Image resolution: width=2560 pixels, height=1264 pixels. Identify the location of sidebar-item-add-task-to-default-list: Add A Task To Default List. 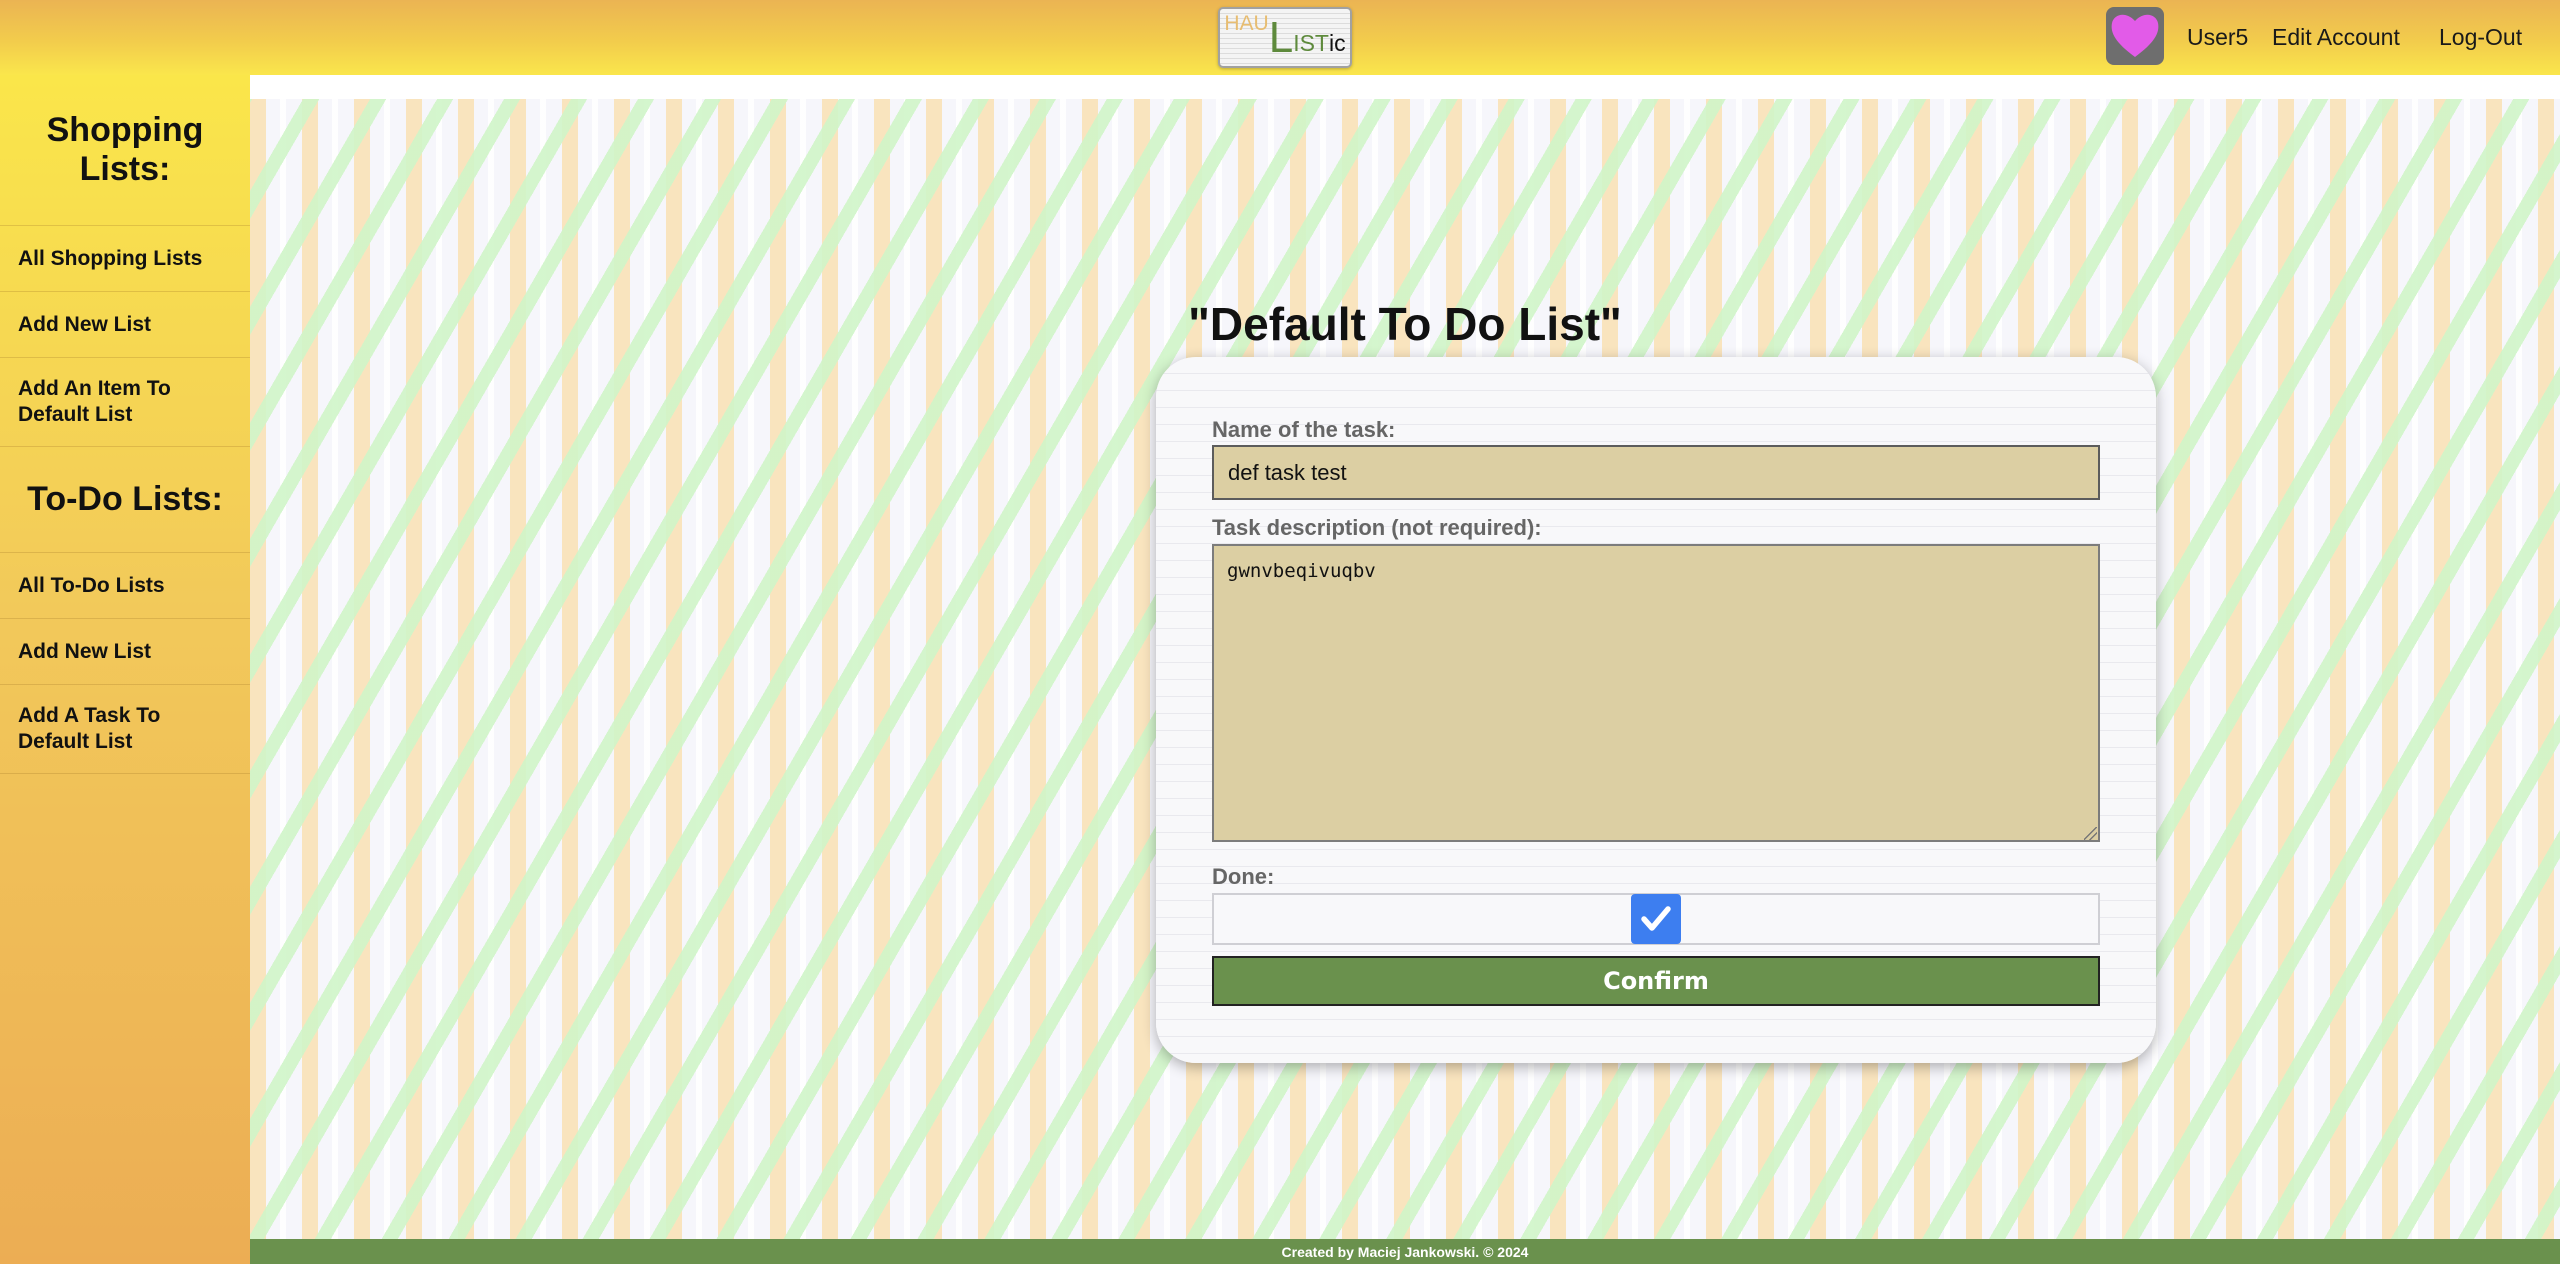
(125, 729).